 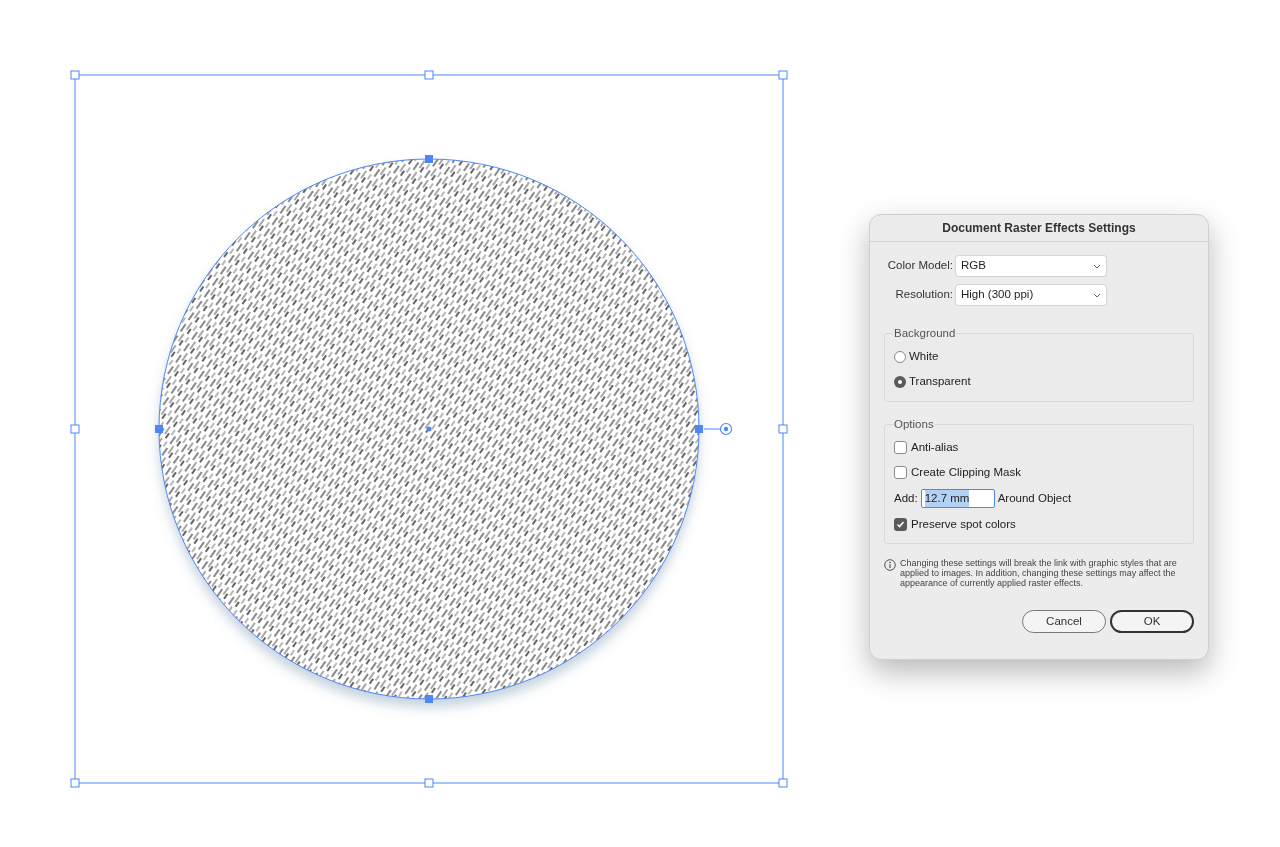 I want to click on radio-label: Transparent, so click(x=940, y=382).